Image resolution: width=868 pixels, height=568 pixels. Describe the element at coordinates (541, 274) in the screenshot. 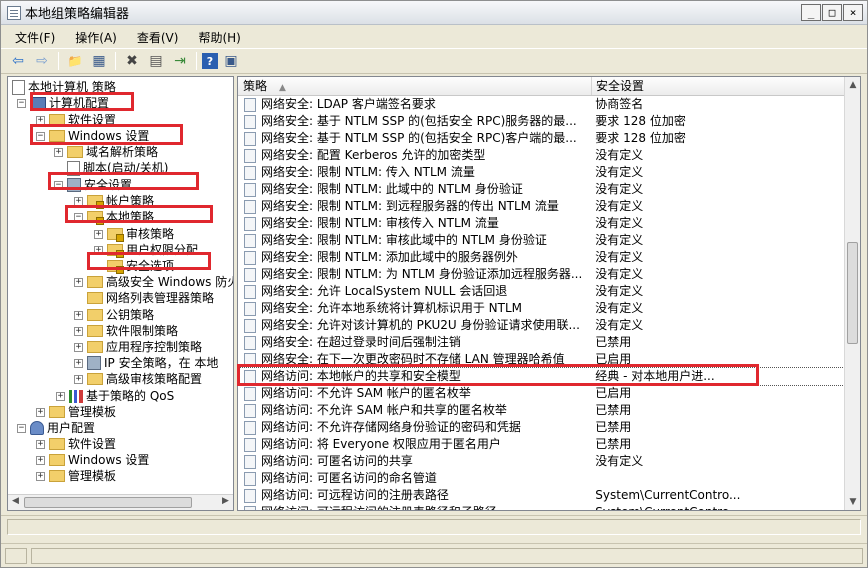

I see `policy-row: 网络安全: 限制 NTLM: 为 NTLM 身份验证添加远程服务器... 没有定义` at that location.